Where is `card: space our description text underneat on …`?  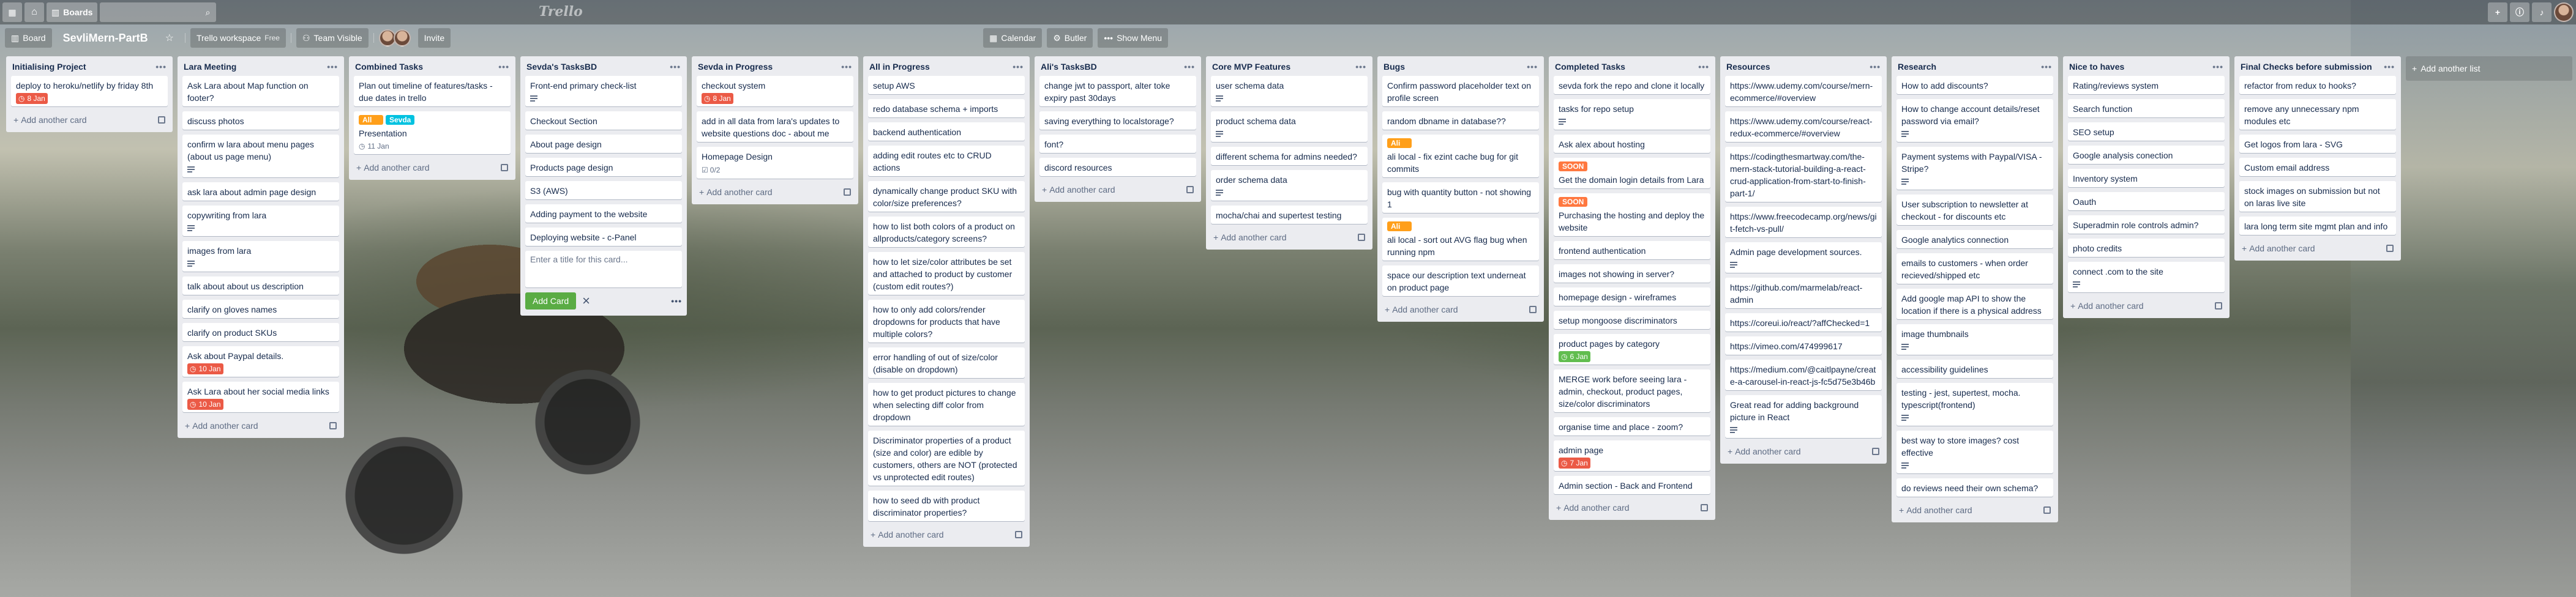
card: space our description text underneat on … is located at coordinates (1460, 280).